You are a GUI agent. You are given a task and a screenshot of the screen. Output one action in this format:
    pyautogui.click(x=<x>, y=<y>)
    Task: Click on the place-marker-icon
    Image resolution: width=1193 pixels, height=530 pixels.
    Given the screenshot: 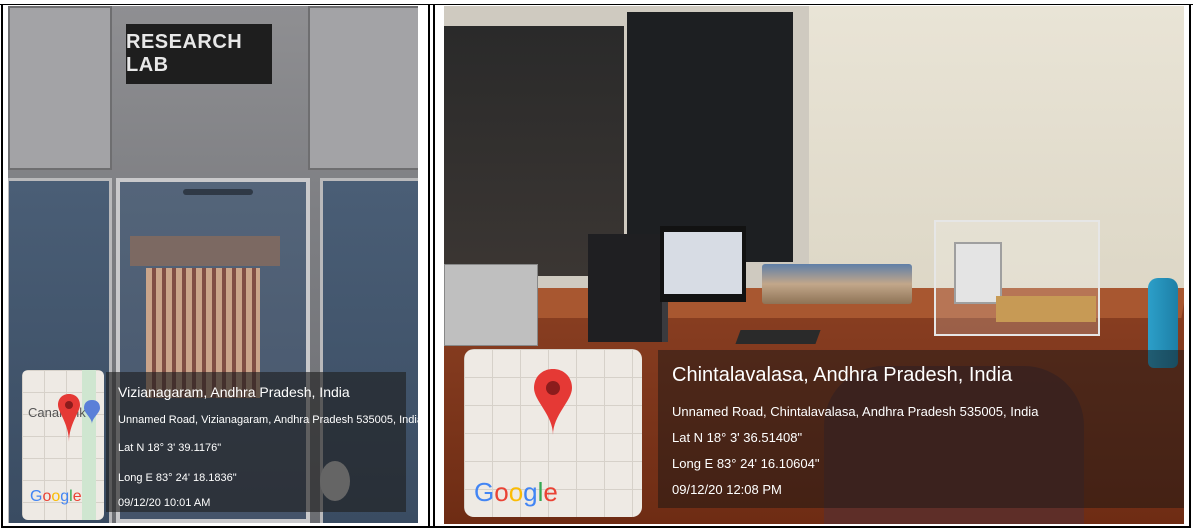 What is the action you would take?
    pyautogui.click(x=92, y=412)
    